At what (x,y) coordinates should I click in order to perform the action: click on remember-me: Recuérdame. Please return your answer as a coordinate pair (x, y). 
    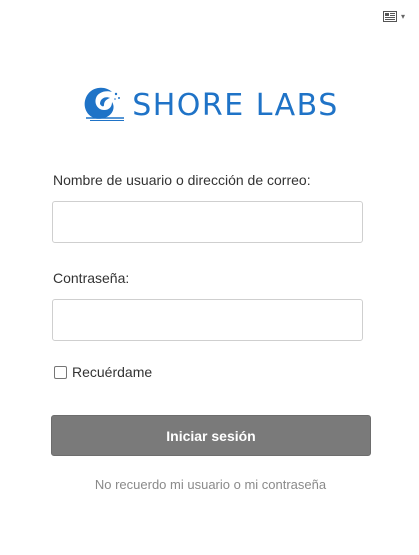
    Looking at the image, I should click on (103, 372).